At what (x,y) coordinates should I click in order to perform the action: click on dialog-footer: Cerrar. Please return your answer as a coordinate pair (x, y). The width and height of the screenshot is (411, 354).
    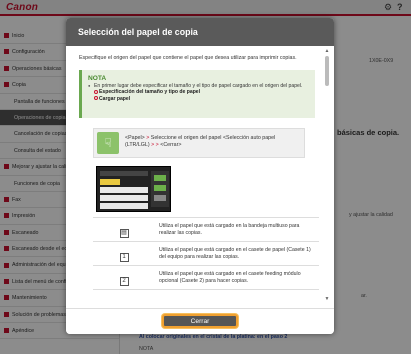
    Looking at the image, I should click on (200, 321).